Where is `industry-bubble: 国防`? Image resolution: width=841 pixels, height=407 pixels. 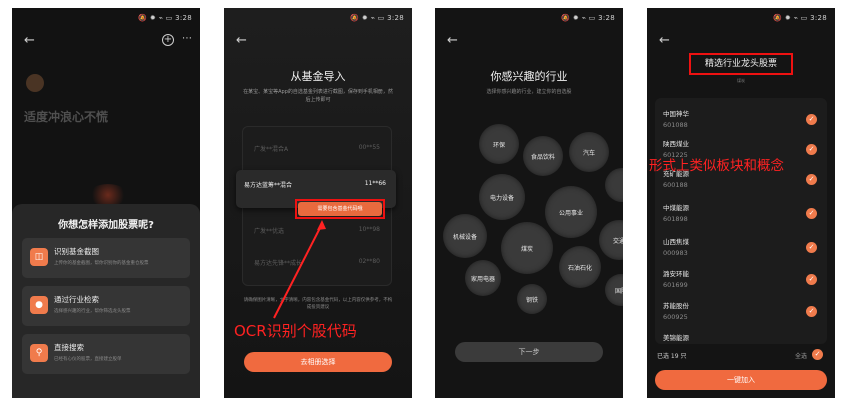 industry-bubble: 国防 is located at coordinates (614, 290).